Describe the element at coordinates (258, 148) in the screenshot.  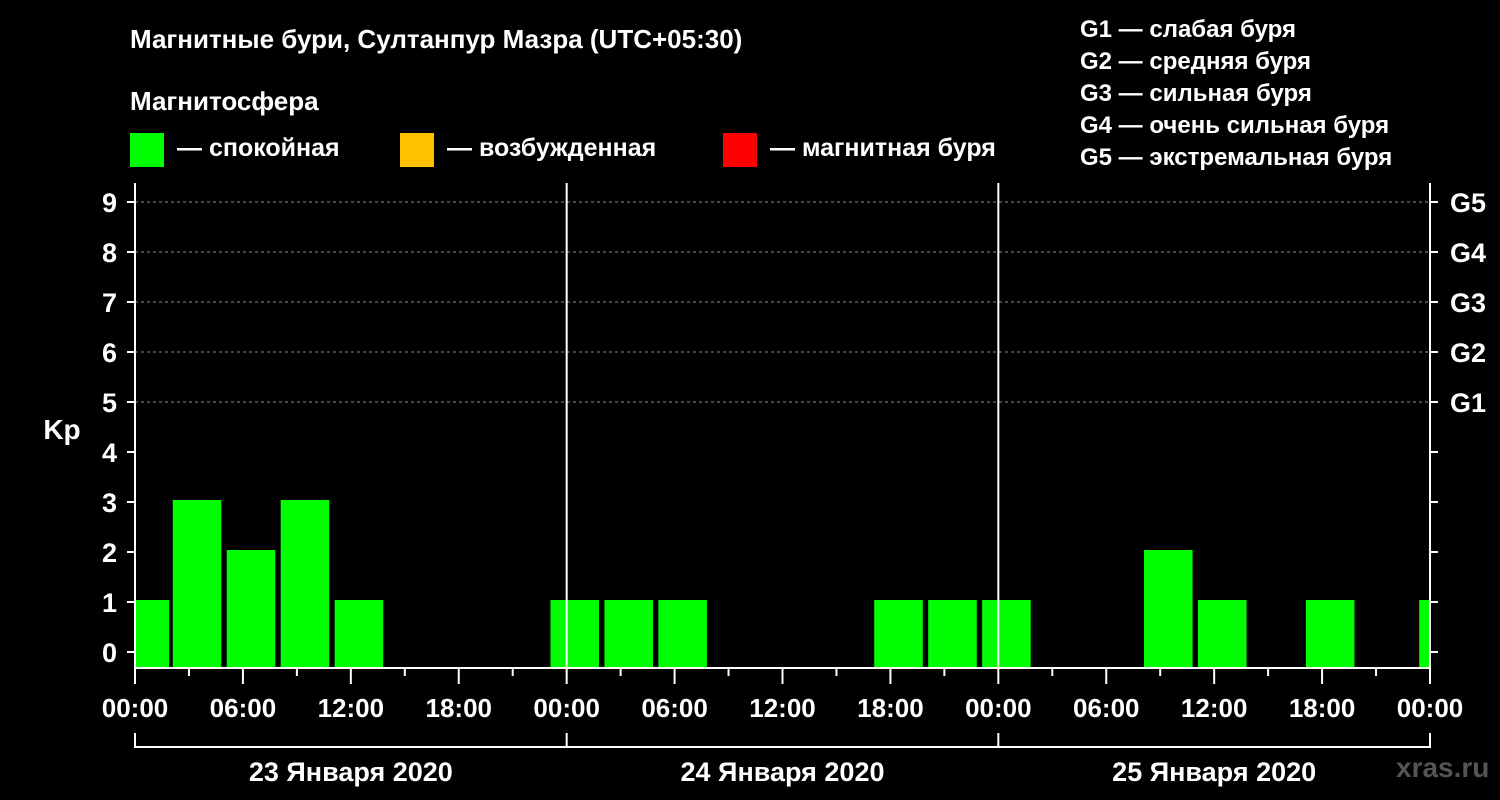
I see `legend-label-quiet: — спокойная` at that location.